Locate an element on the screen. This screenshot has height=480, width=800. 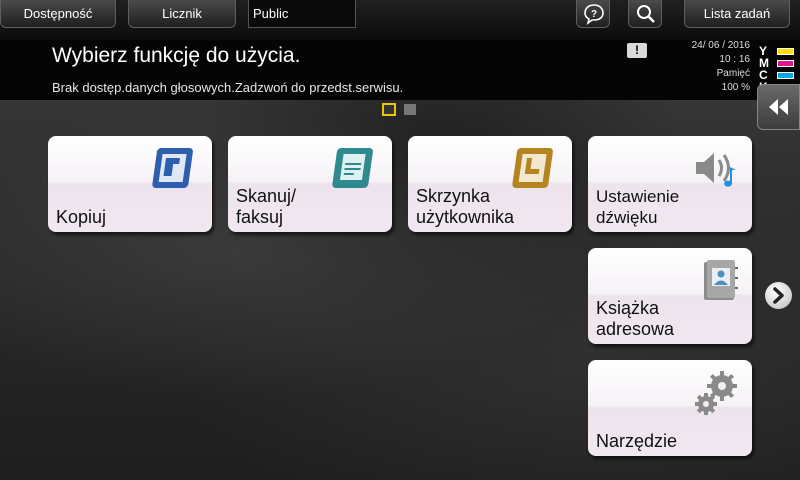
tile-label-line: adresowa is located at coordinates (635, 329).